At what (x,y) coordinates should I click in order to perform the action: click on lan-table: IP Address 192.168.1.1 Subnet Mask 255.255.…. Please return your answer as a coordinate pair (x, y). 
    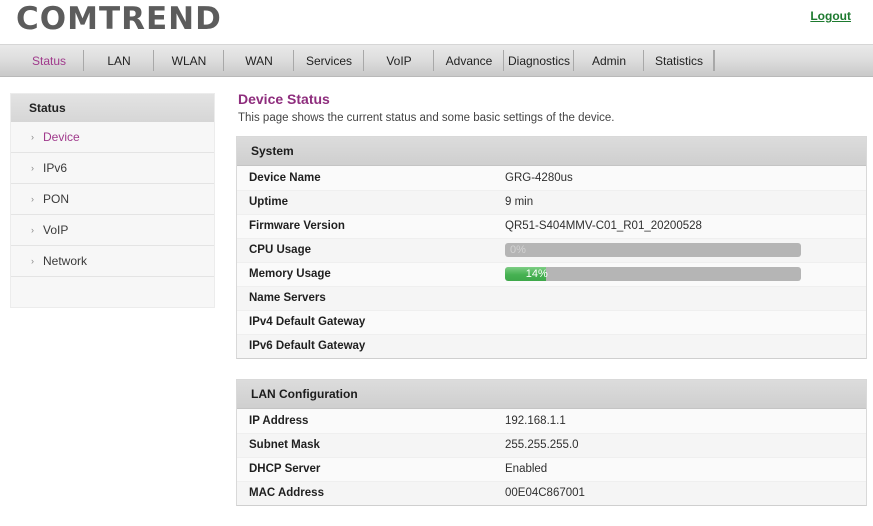
    Looking at the image, I should click on (551, 457).